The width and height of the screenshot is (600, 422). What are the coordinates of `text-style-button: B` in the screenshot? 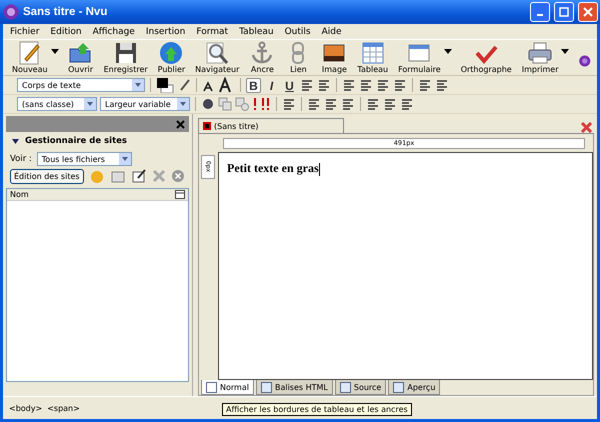 It's located at (253, 85).